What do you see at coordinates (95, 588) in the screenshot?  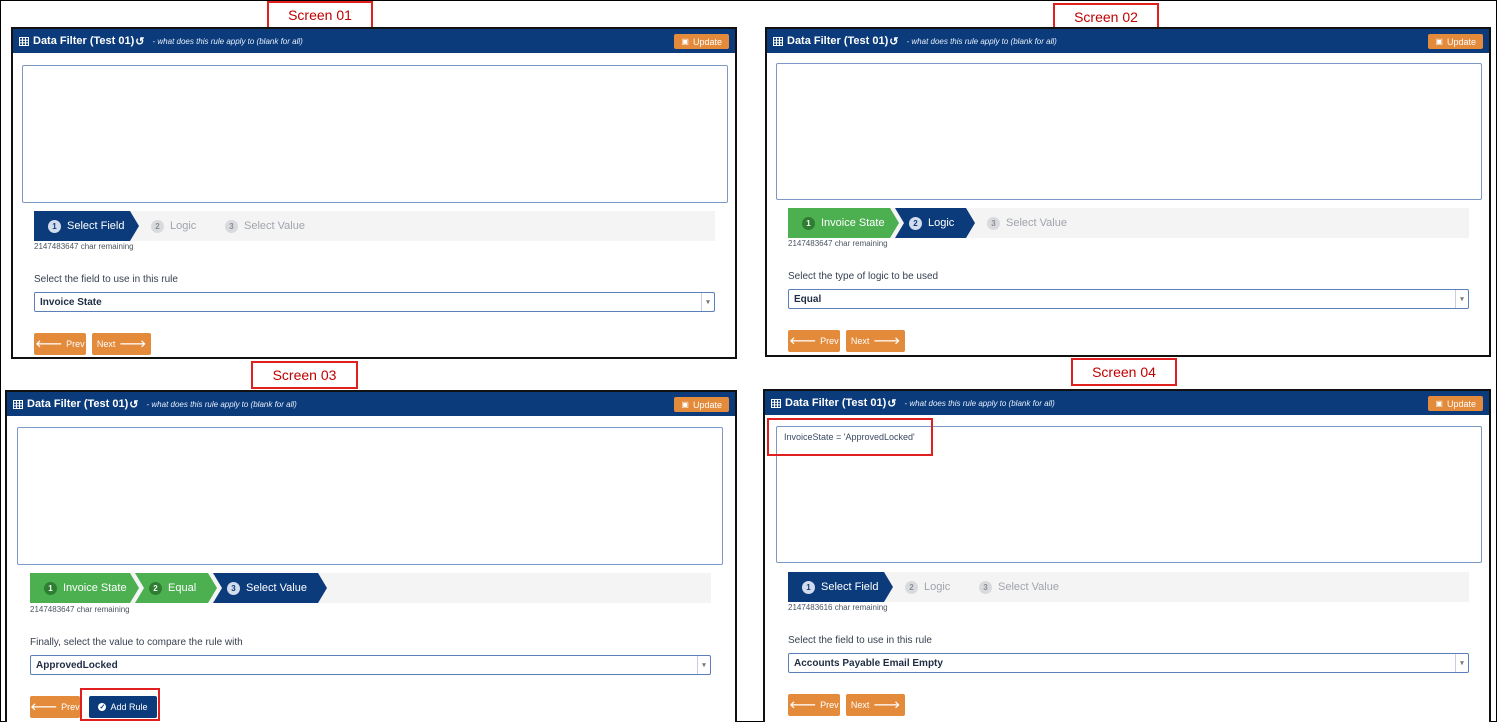 I see `step-label: Invoice State` at bounding box center [95, 588].